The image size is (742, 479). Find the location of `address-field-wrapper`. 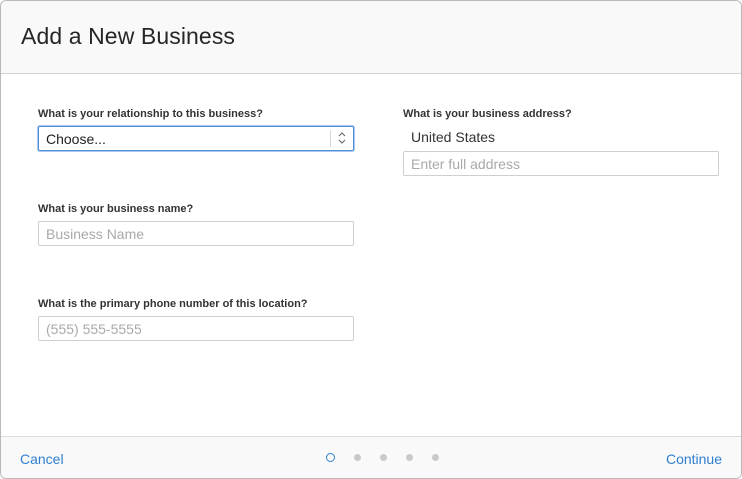

address-field-wrapper is located at coordinates (561, 163).